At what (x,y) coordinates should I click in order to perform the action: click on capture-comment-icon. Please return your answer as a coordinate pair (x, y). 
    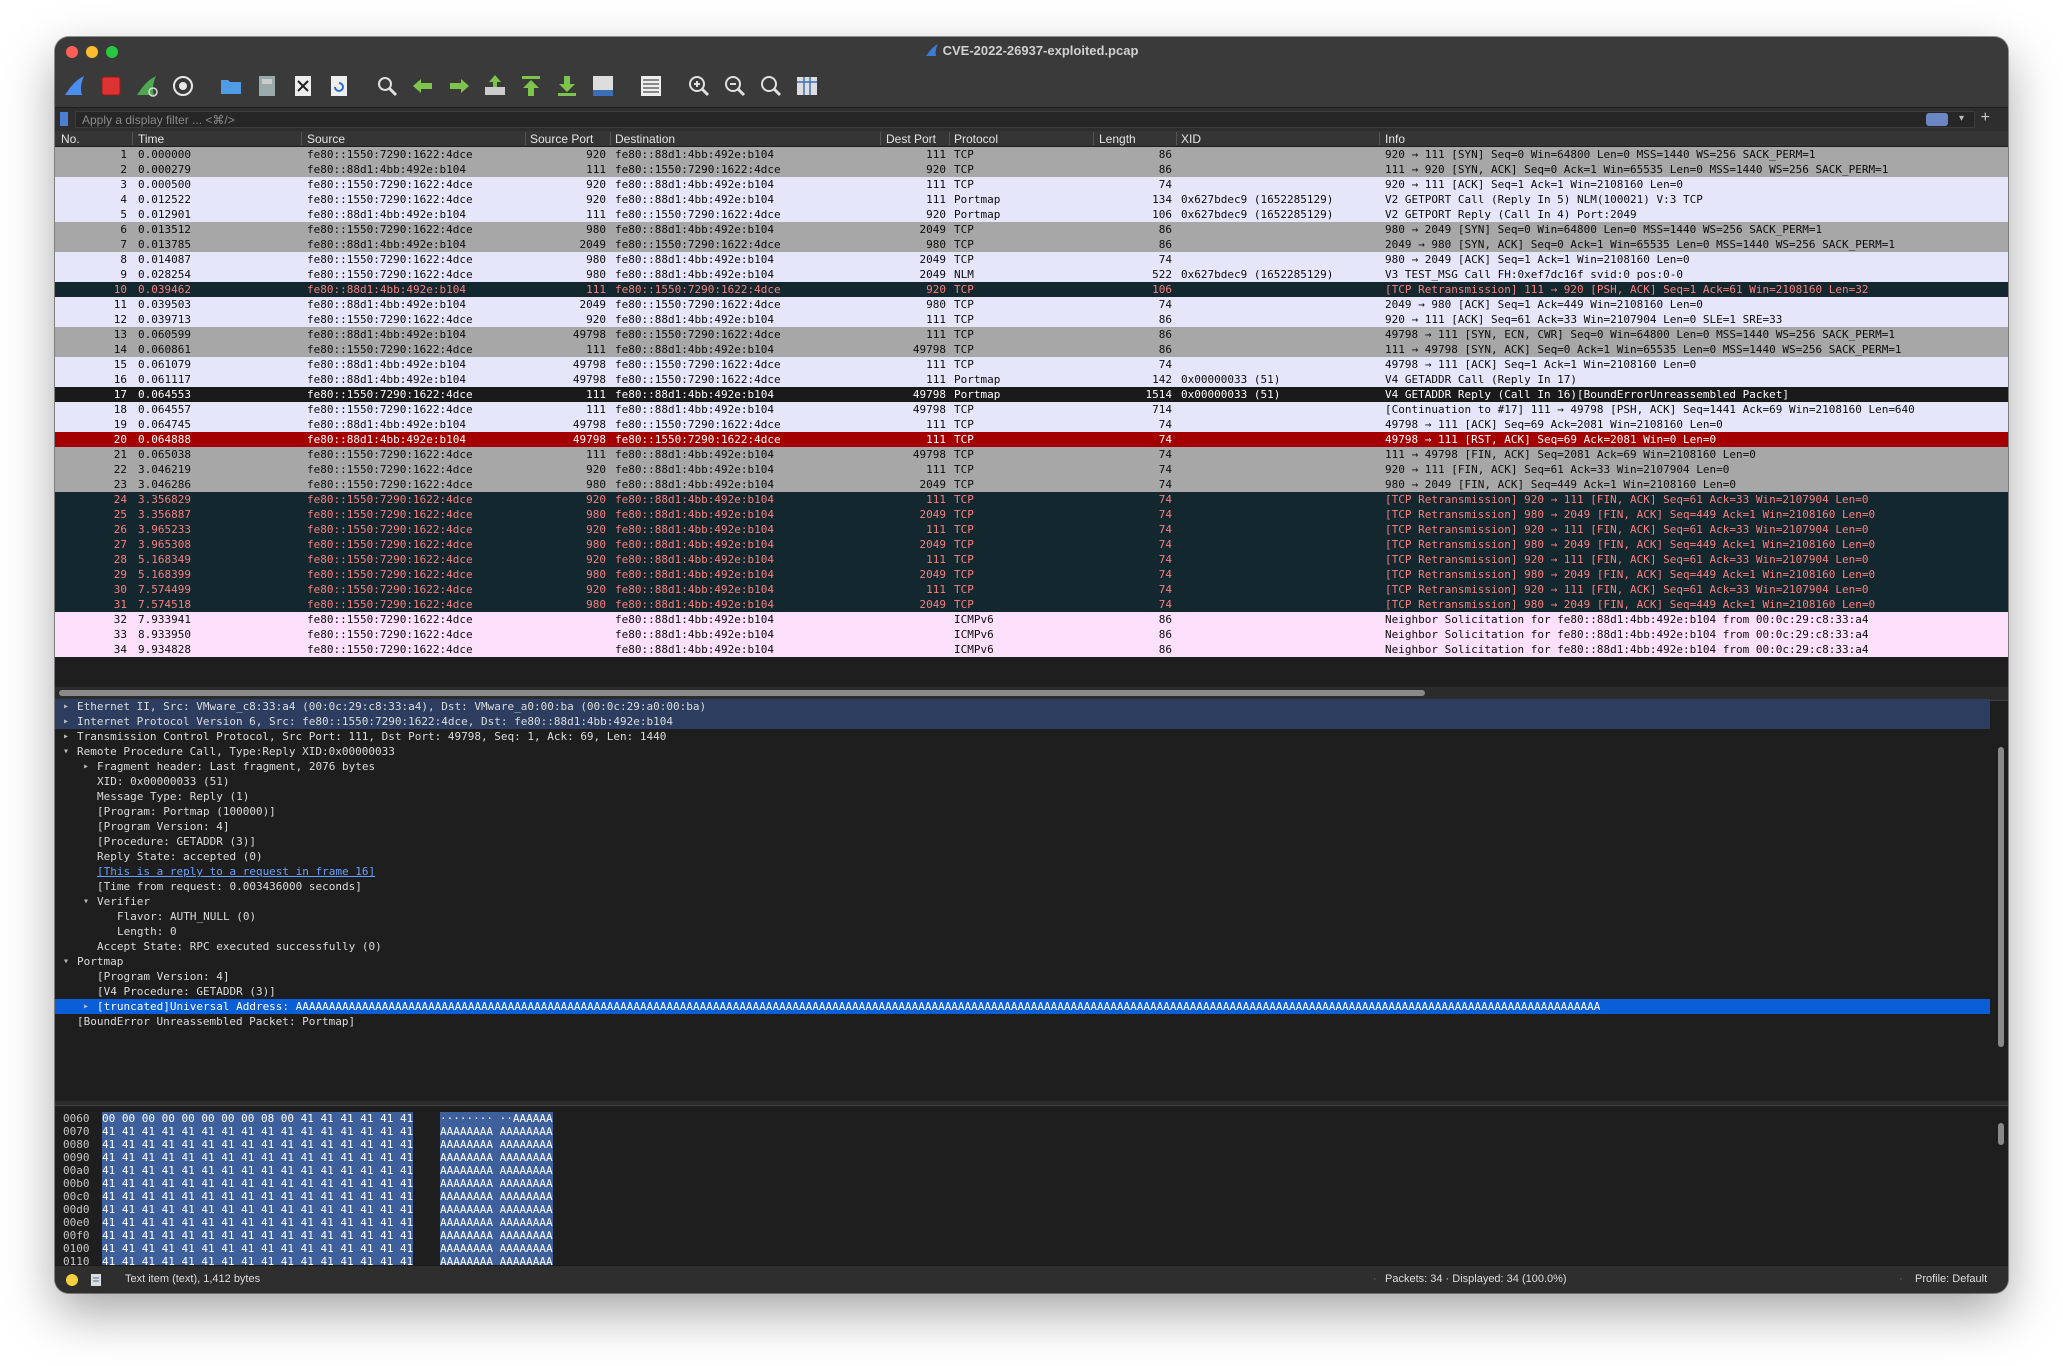
    Looking at the image, I should click on (96, 1279).